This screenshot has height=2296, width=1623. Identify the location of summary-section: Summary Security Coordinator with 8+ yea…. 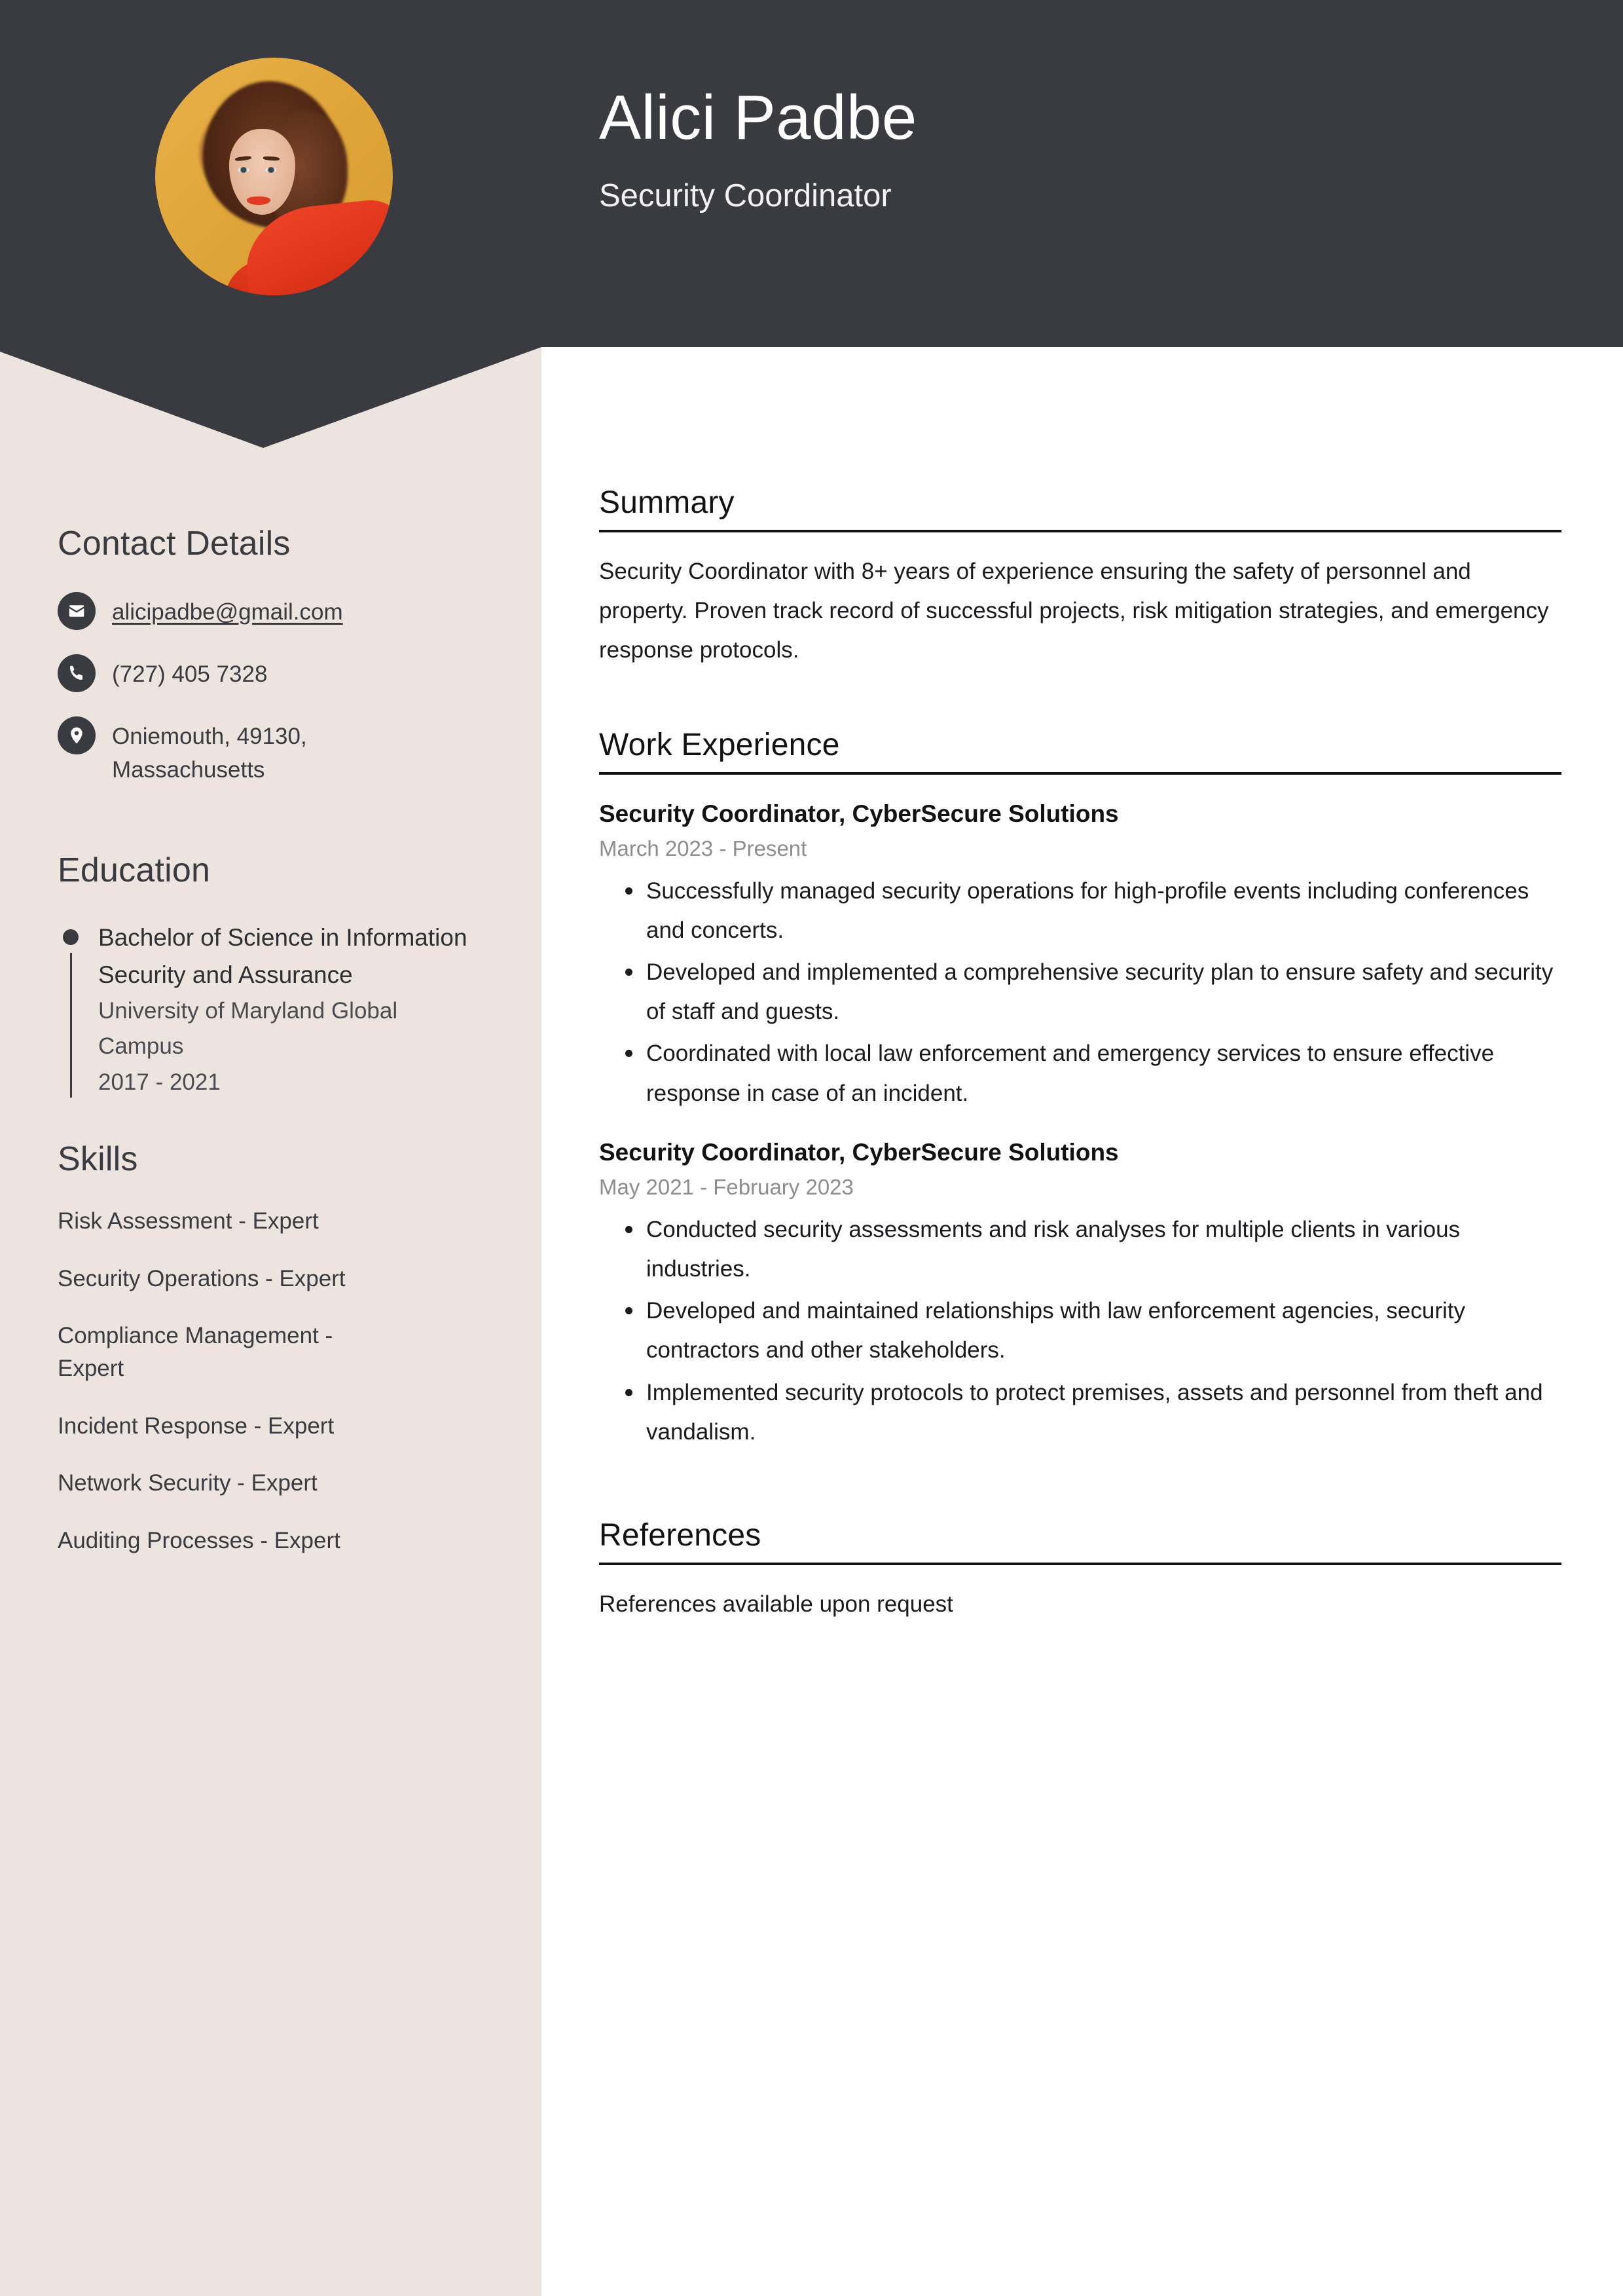
(1080, 578).